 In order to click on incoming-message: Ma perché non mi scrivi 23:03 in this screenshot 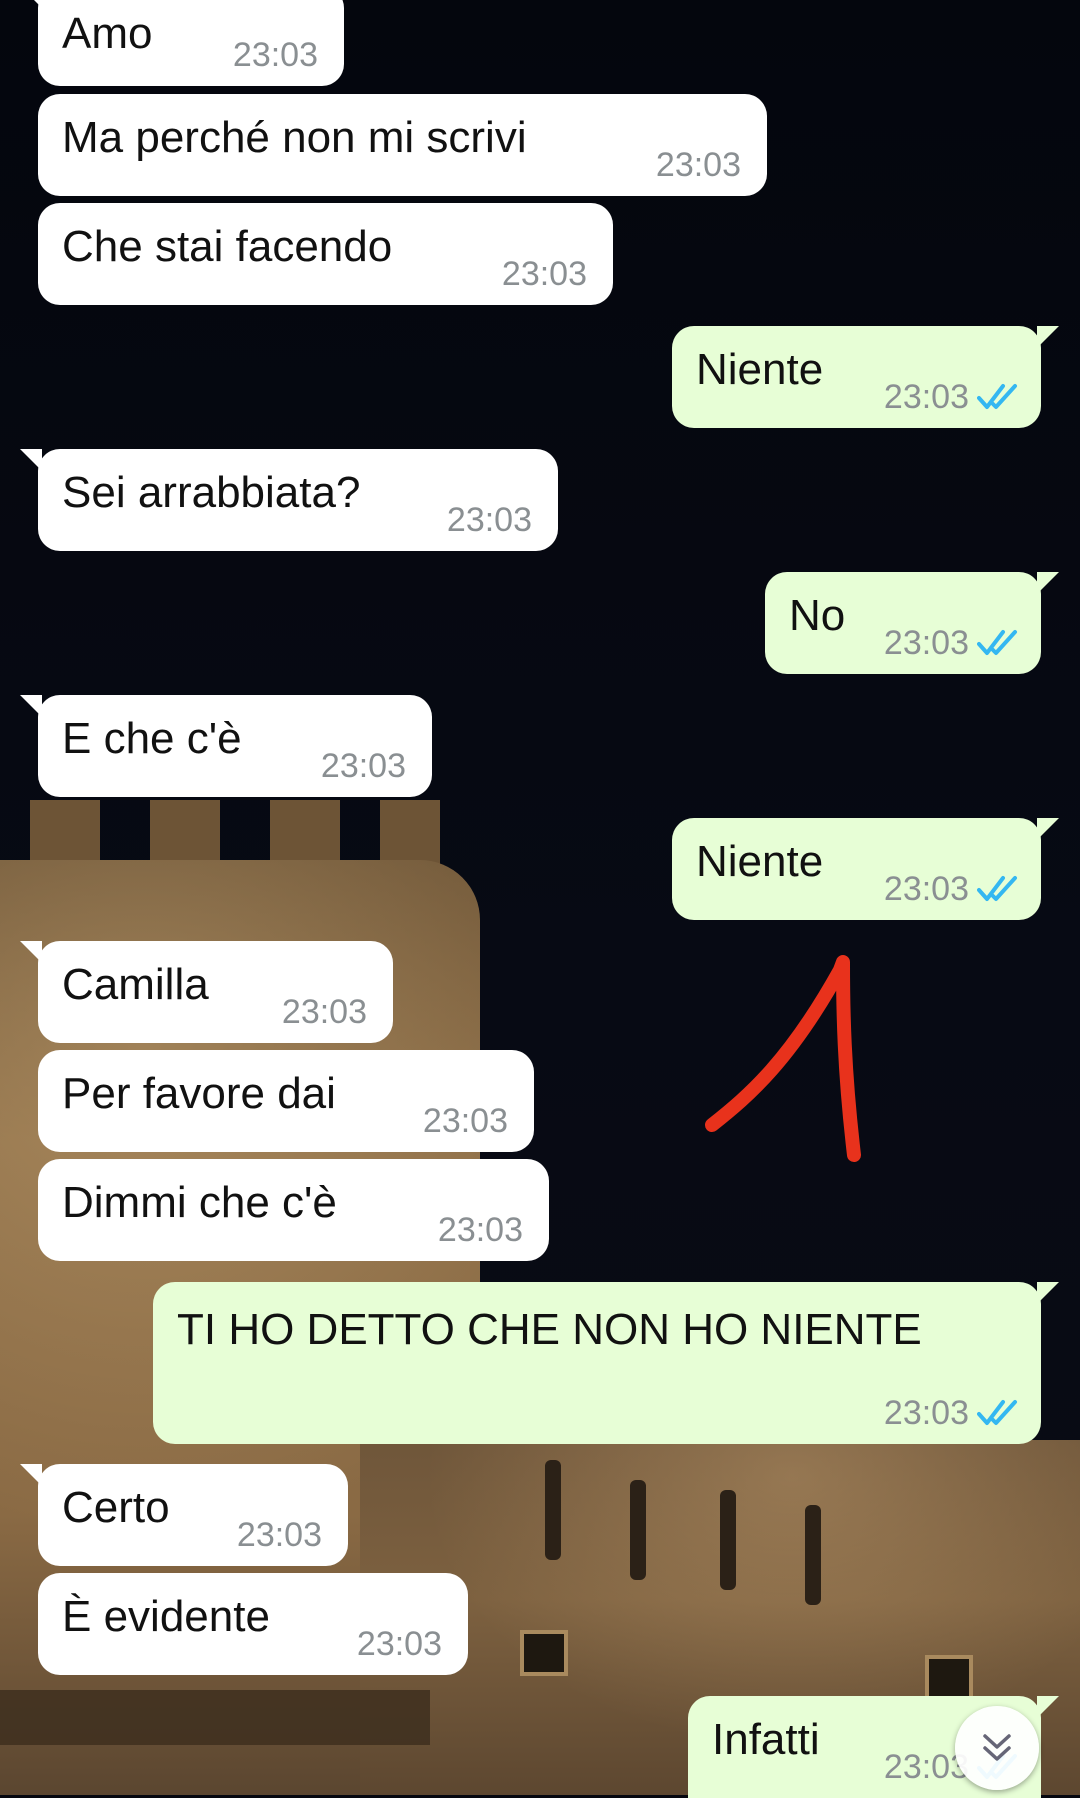, I will do `click(402, 145)`.